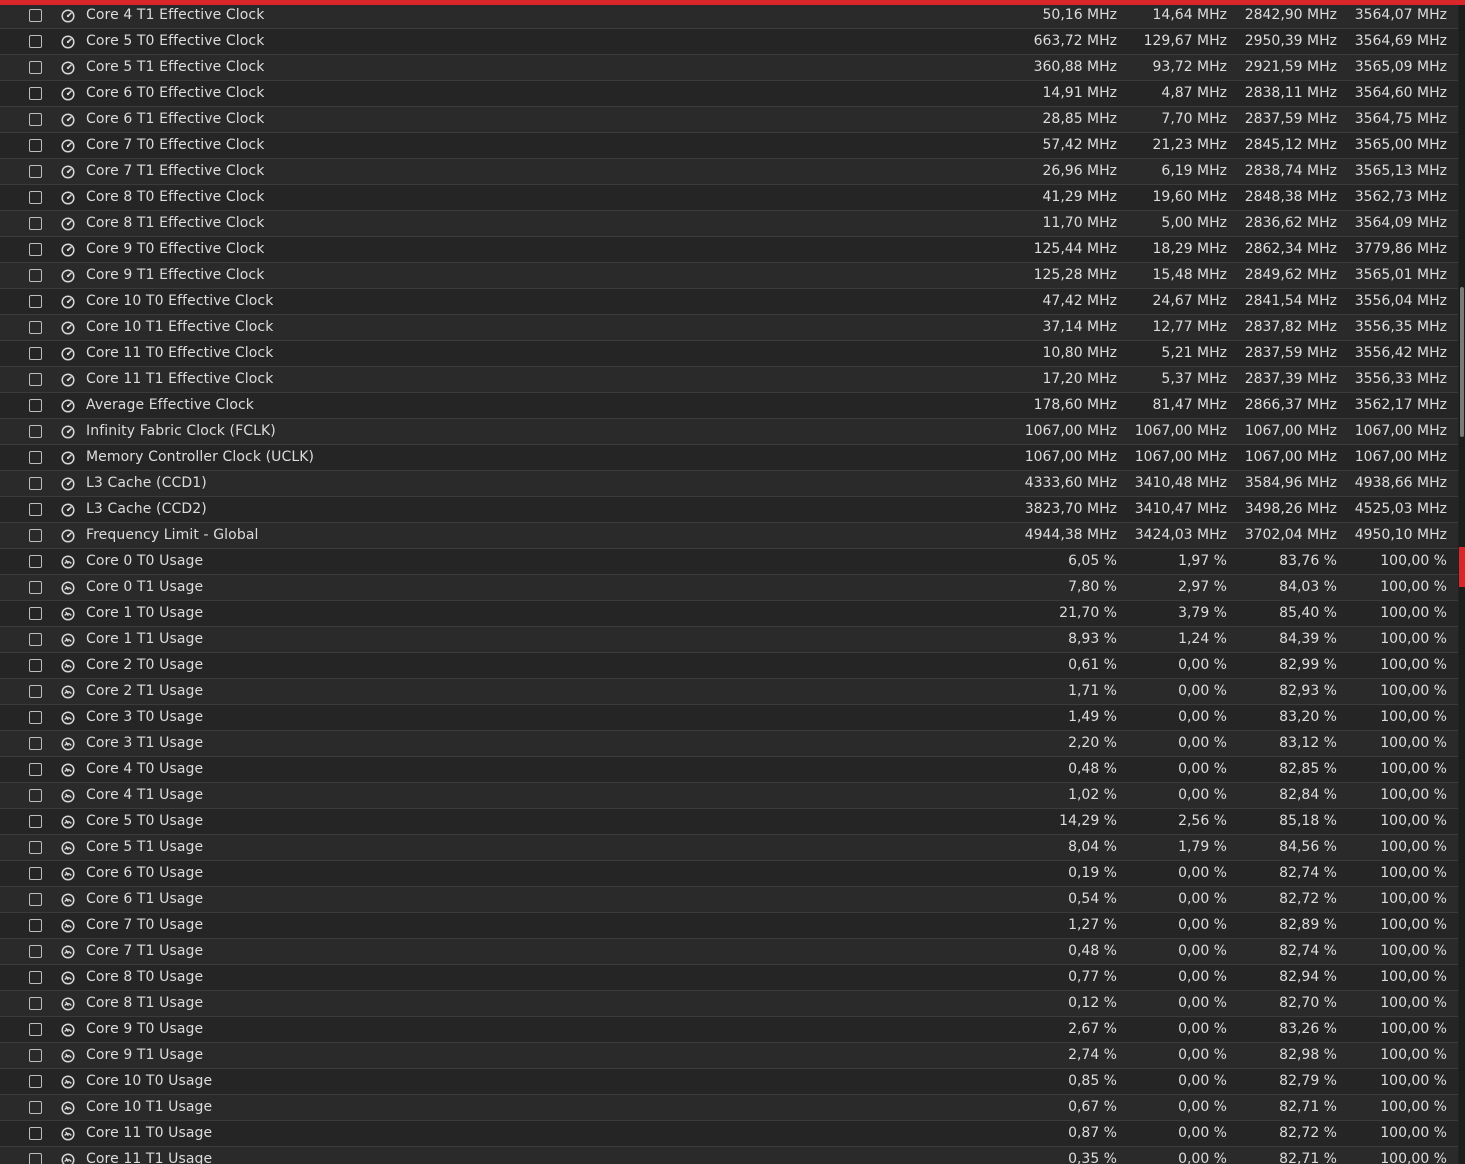  I want to click on sensor-label: Core 4 T1 Effective Clock, so click(175, 15).